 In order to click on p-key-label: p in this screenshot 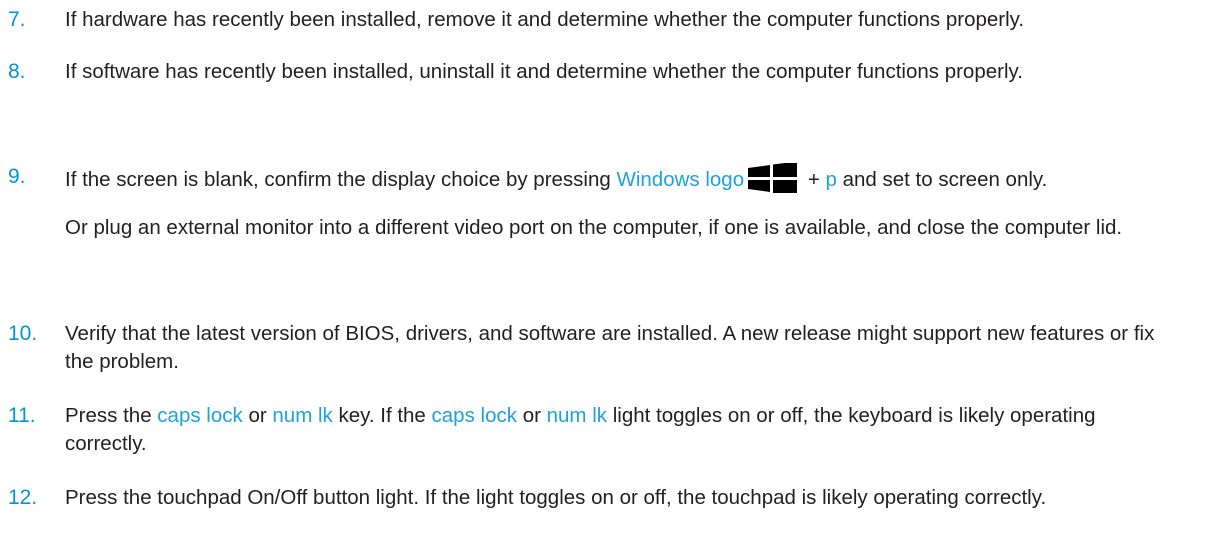, I will do `click(831, 179)`.